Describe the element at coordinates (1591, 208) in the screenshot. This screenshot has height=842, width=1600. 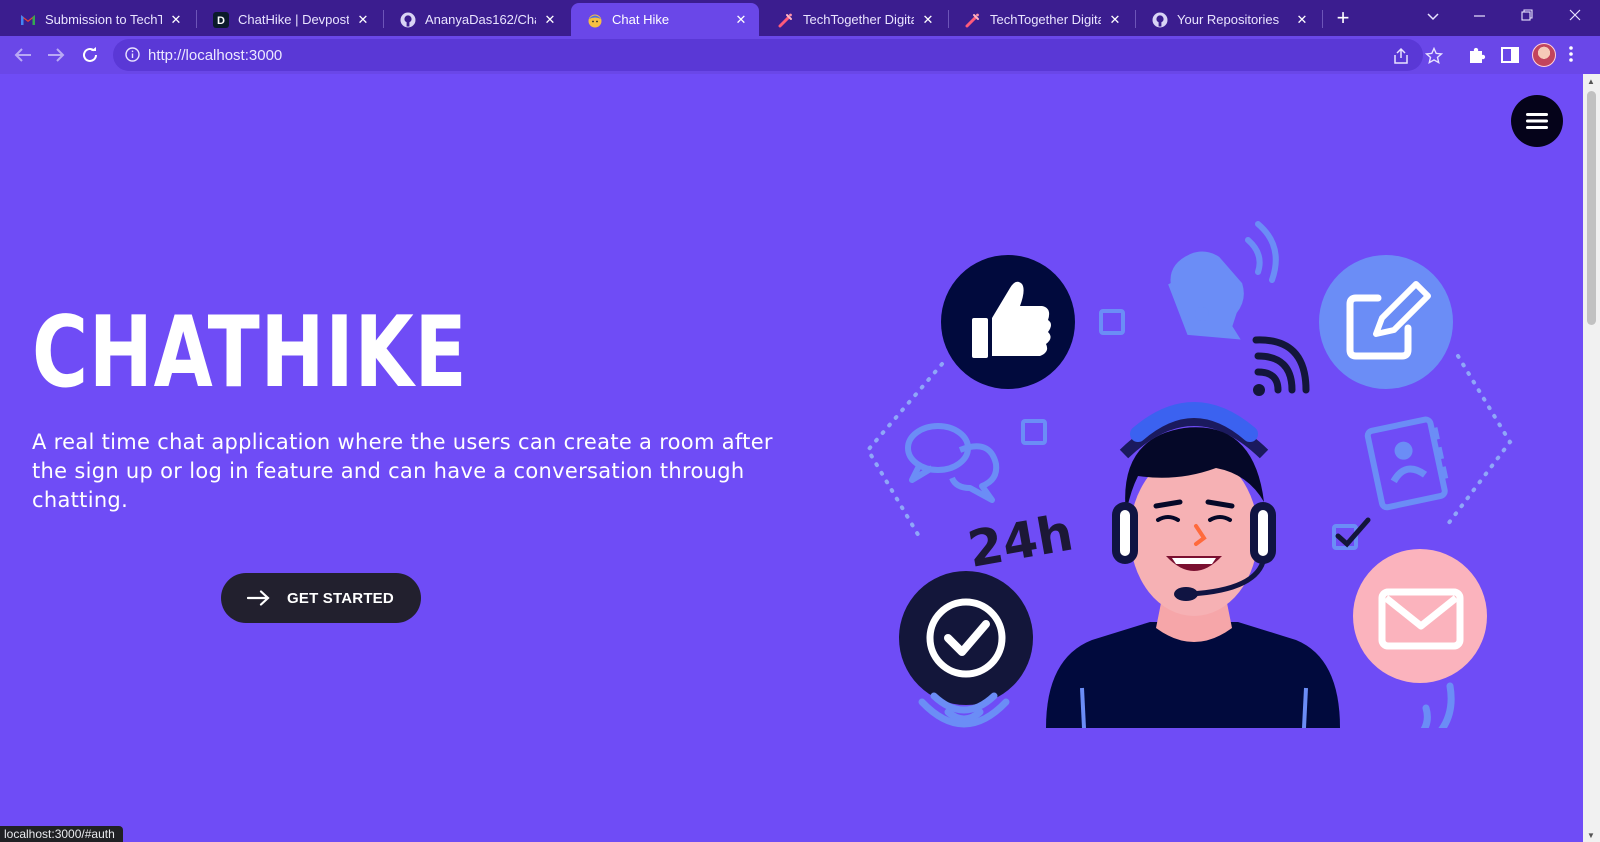
I see `scrollbar-thumb` at that location.